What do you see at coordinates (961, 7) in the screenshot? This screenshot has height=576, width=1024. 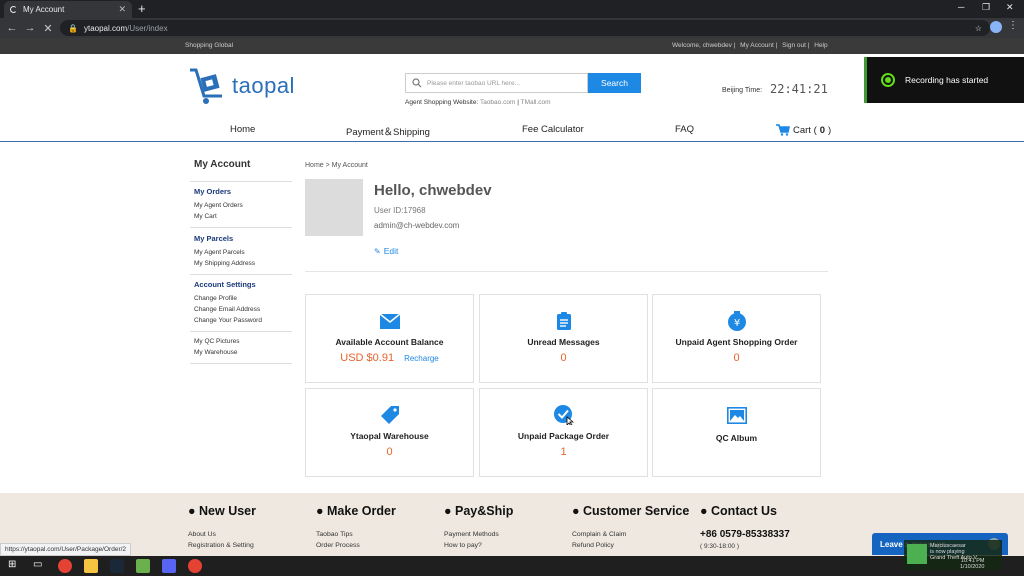 I see `minimize-icon: ─` at bounding box center [961, 7].